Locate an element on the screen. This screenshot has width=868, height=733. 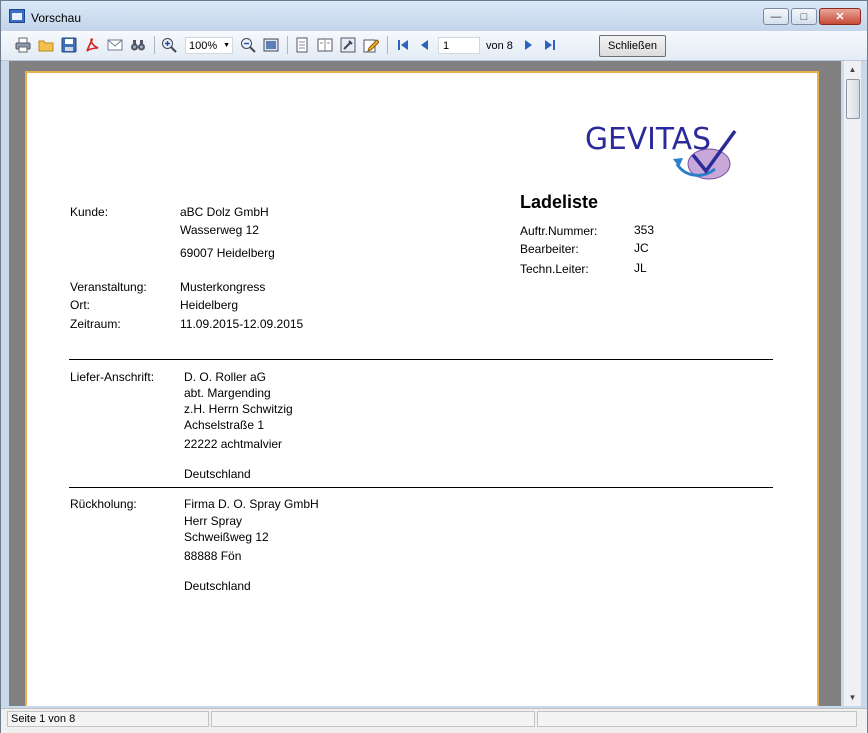
scrollbar-thumb is located at coordinates (853, 99).